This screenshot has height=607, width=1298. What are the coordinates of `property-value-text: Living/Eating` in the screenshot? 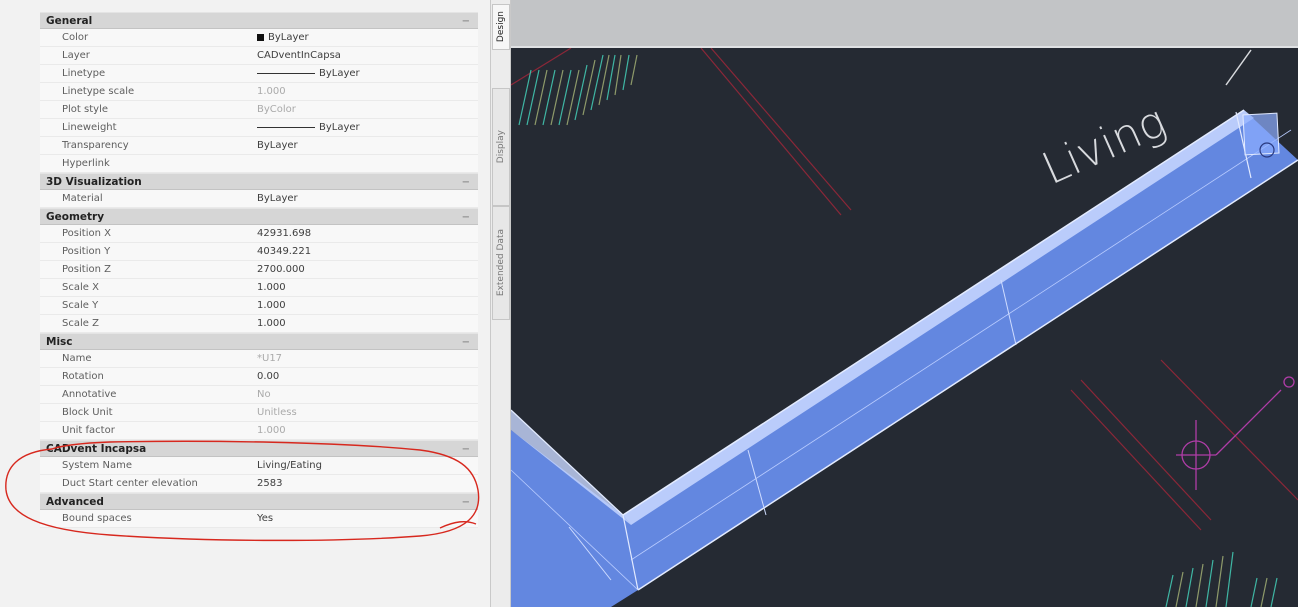 It's located at (289, 465).